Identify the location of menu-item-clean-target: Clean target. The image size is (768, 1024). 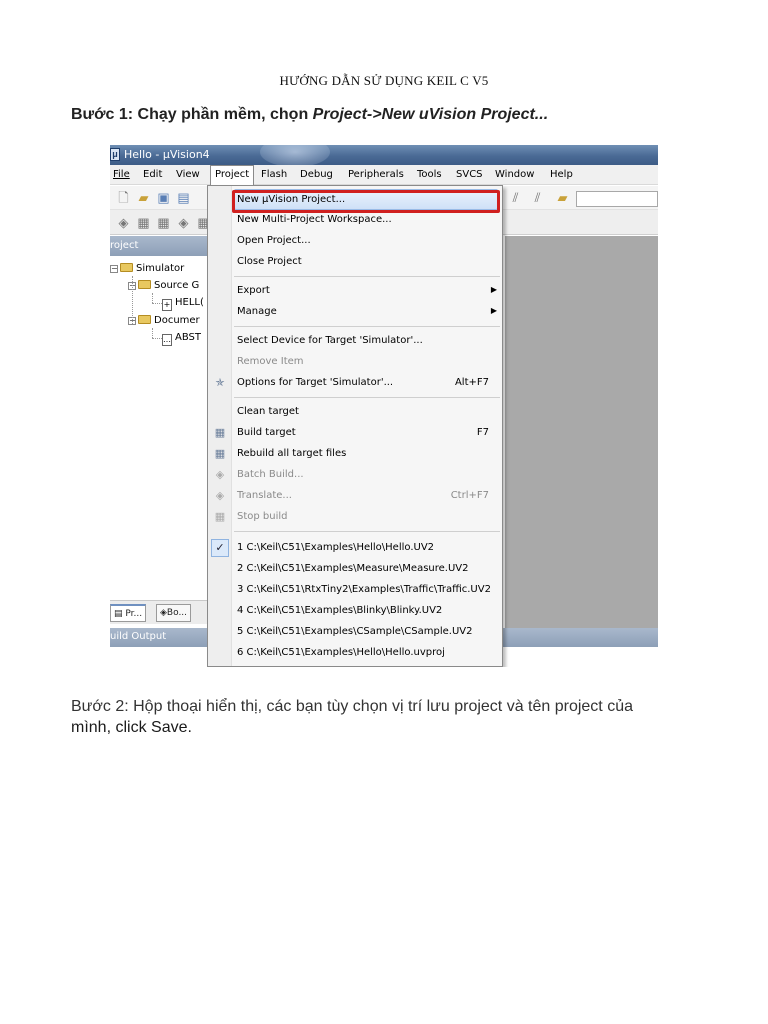
(355, 412).